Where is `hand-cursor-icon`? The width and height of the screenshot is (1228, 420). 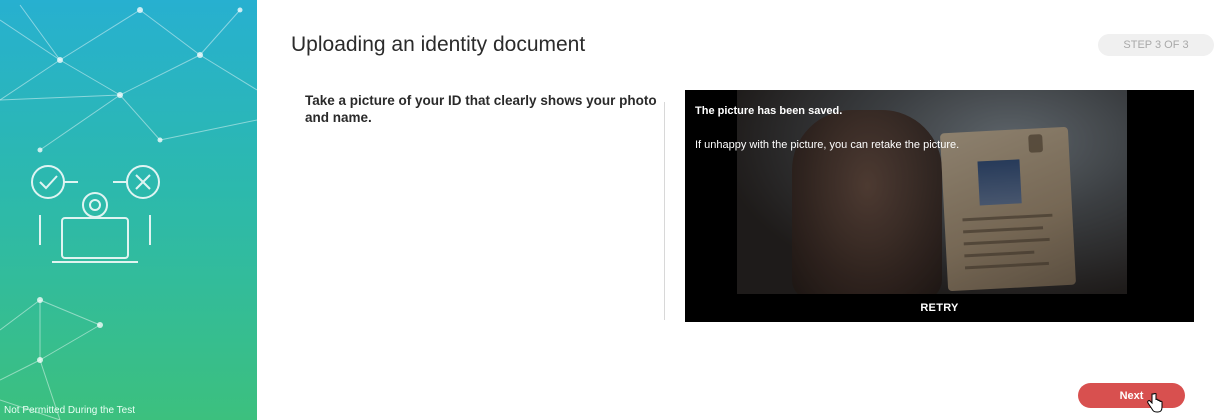 hand-cursor-icon is located at coordinates (1155, 403).